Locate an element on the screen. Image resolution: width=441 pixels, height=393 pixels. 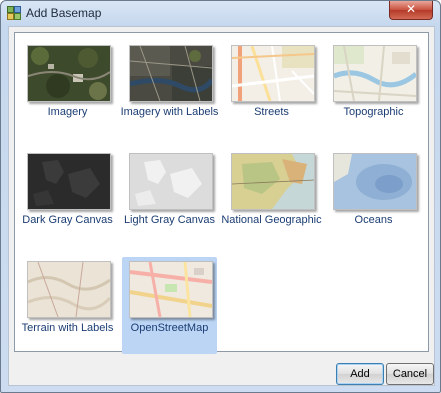
title-bar: Add Basemap ✕ is located at coordinates (220, 13).